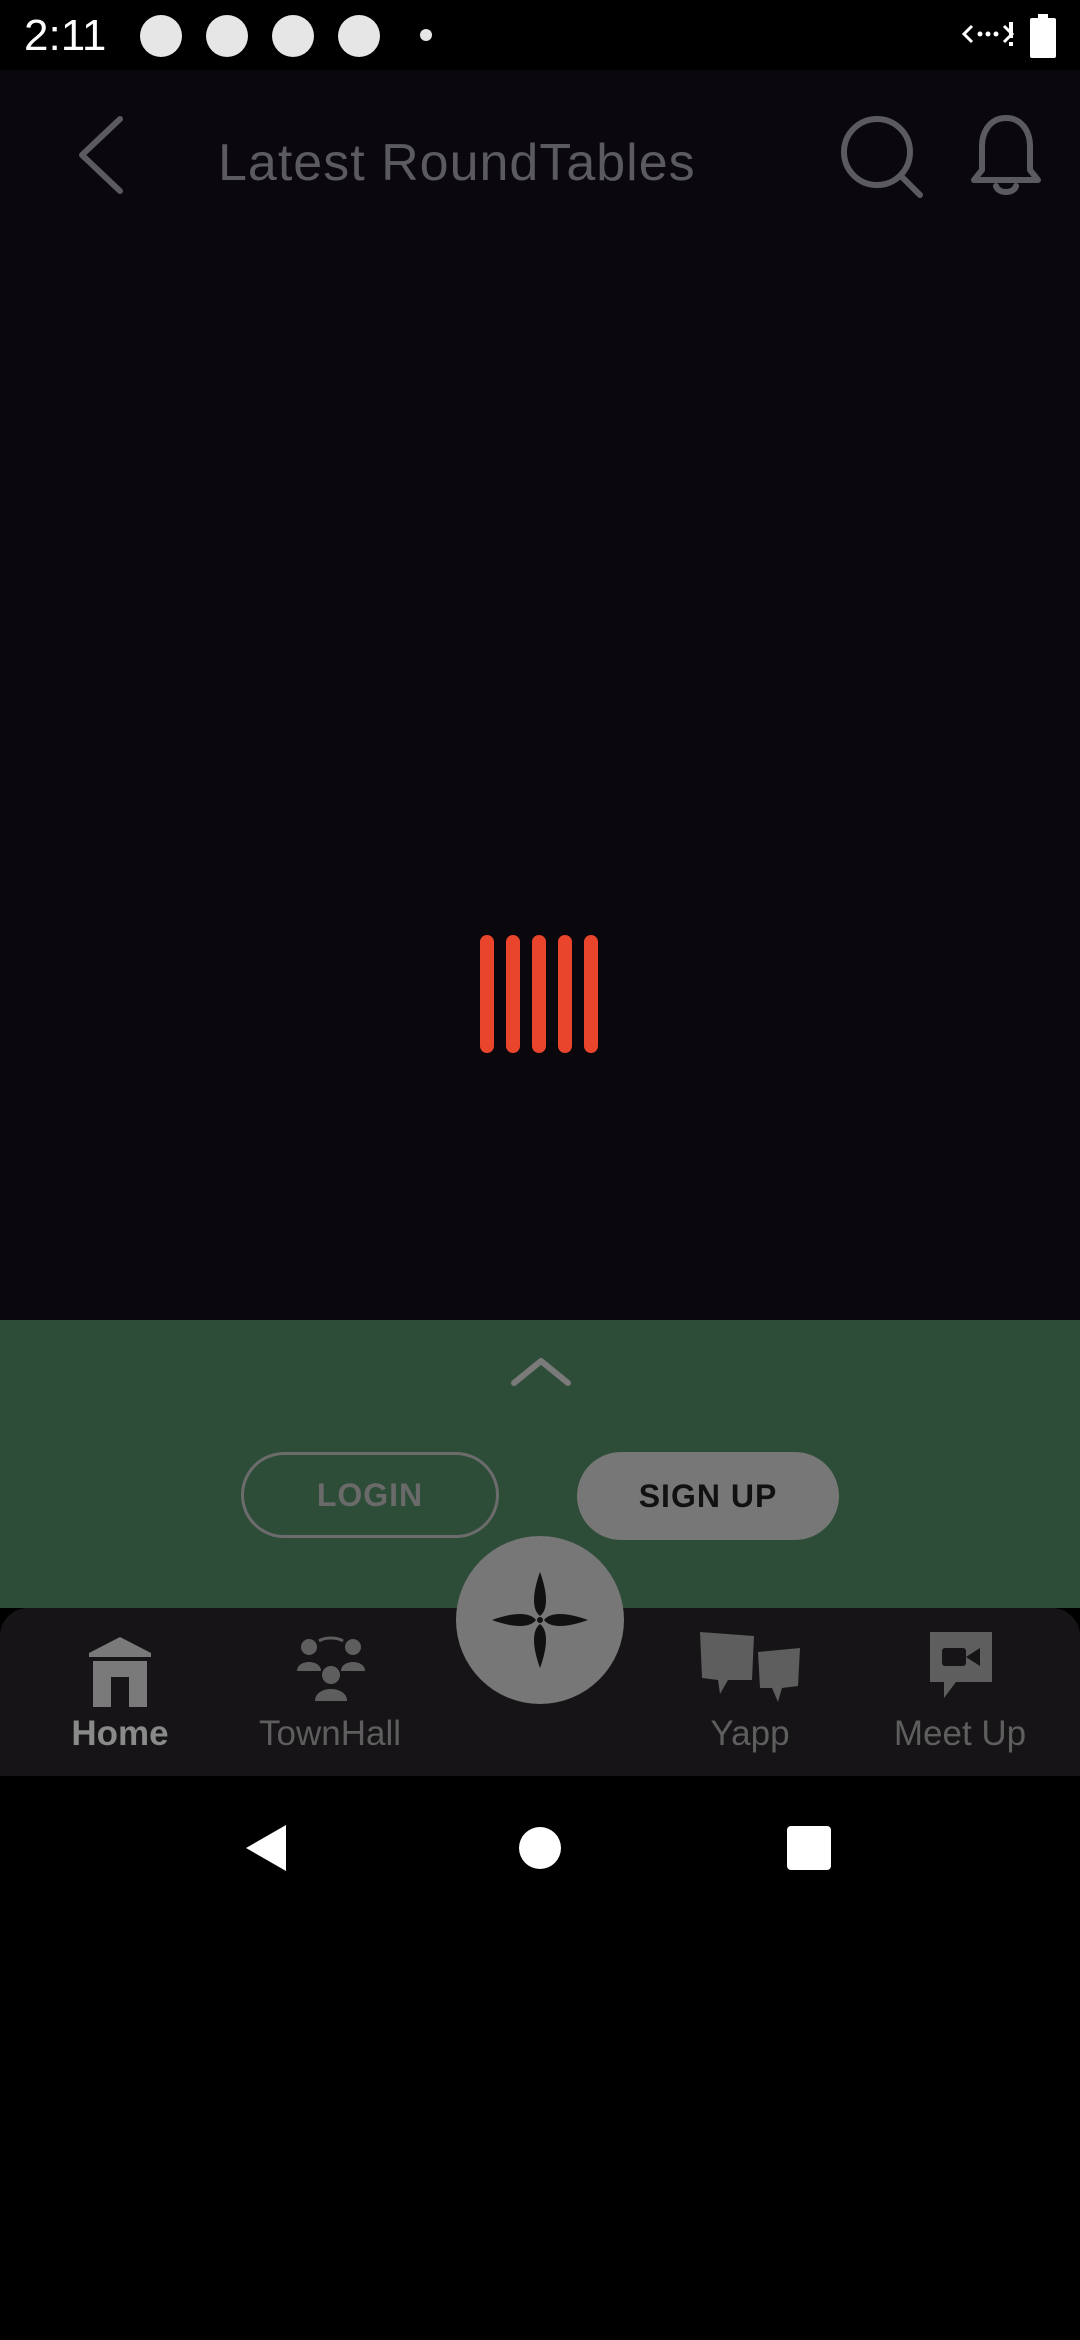 The height and width of the screenshot is (2340, 1080). I want to click on nav-label-home: Home, so click(120, 1733).